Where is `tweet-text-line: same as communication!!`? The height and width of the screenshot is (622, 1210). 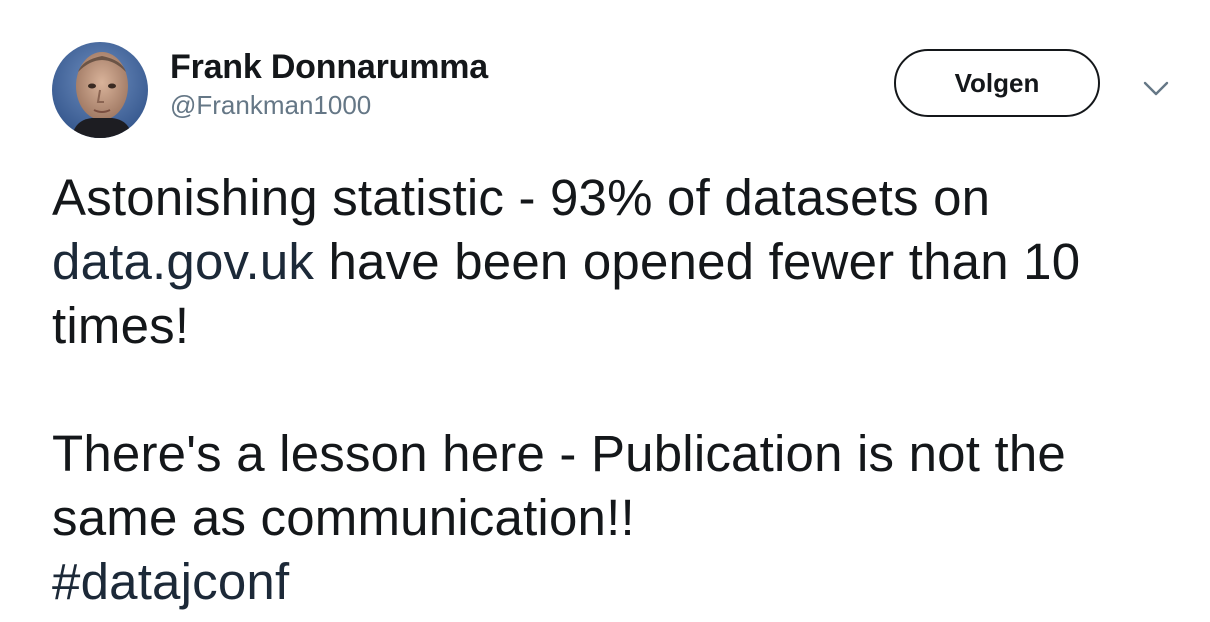 tweet-text-line: same as communication!! is located at coordinates (343, 517).